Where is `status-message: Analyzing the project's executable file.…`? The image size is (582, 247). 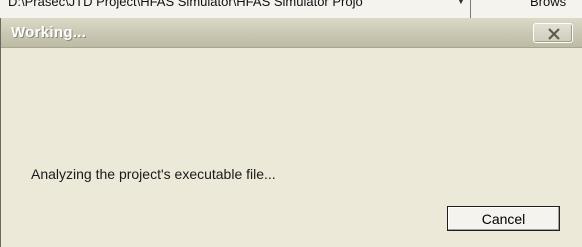
status-message: Analyzing the project's executable file.… is located at coordinates (153, 174).